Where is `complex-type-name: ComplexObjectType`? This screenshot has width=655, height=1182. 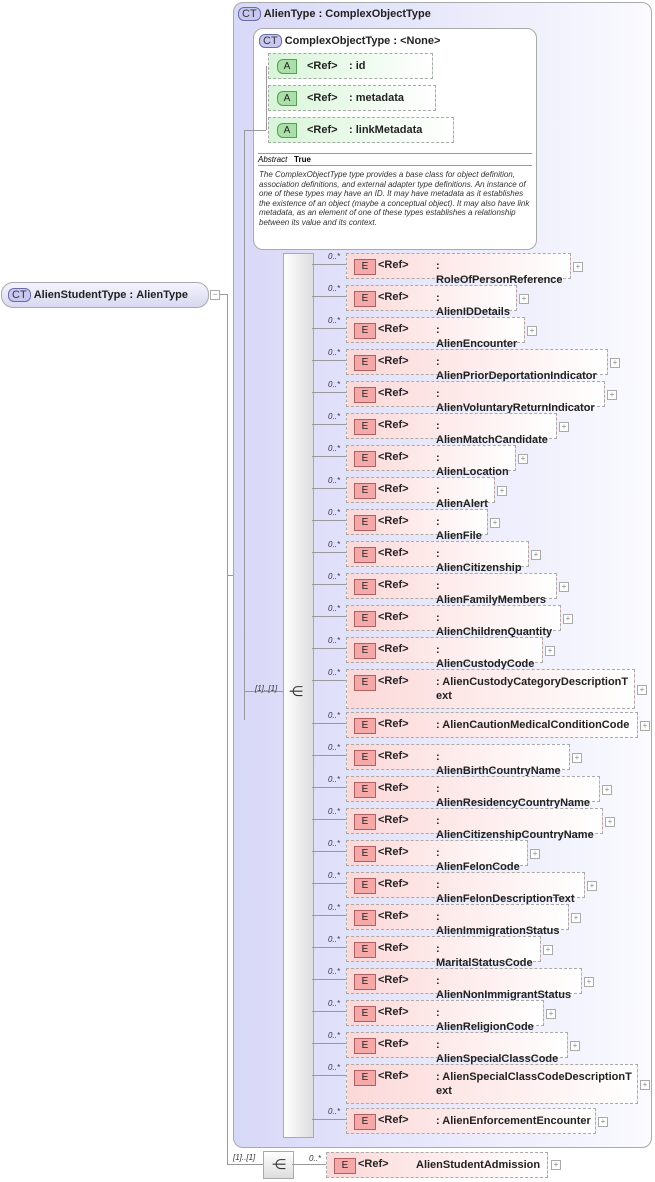 complex-type-name: ComplexObjectType is located at coordinates (337, 41).